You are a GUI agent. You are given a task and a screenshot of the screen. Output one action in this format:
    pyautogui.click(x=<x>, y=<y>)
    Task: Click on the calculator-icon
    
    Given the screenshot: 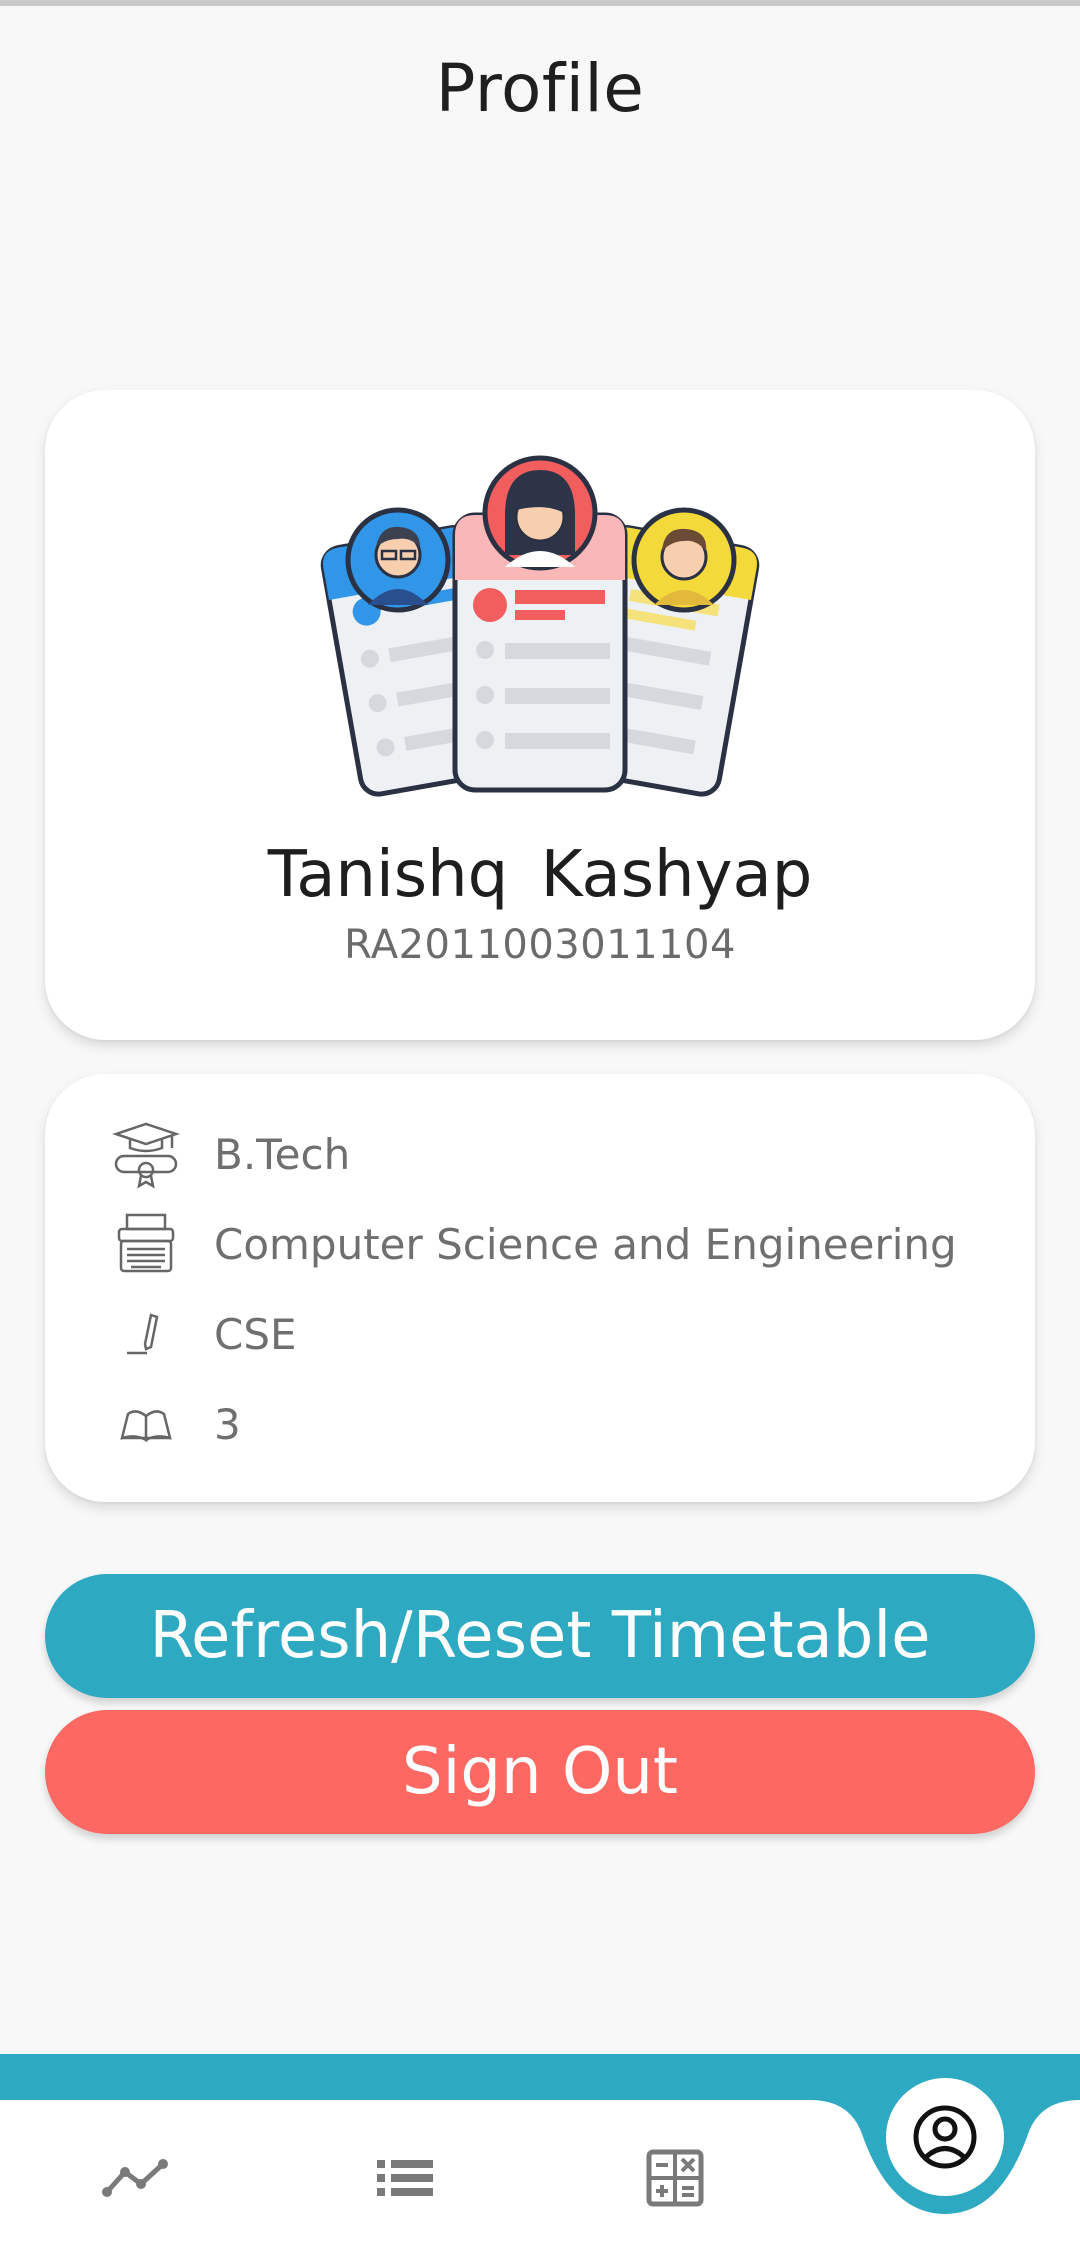 What is the action you would take?
    pyautogui.click(x=675, y=2178)
    